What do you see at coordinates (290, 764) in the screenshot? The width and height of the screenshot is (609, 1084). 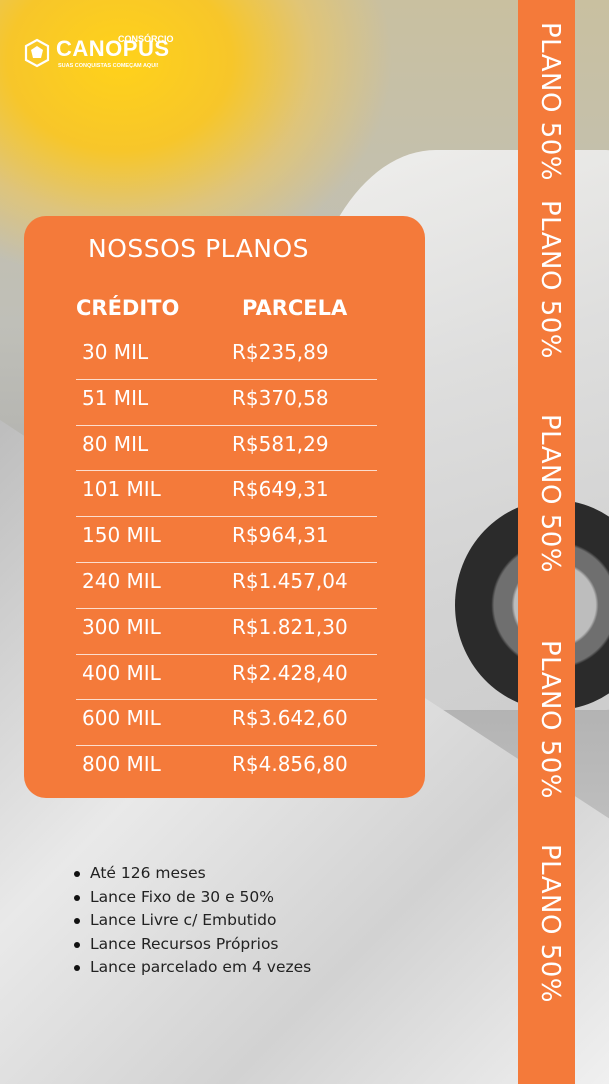 I see `installment-value: R$4.856,80` at bounding box center [290, 764].